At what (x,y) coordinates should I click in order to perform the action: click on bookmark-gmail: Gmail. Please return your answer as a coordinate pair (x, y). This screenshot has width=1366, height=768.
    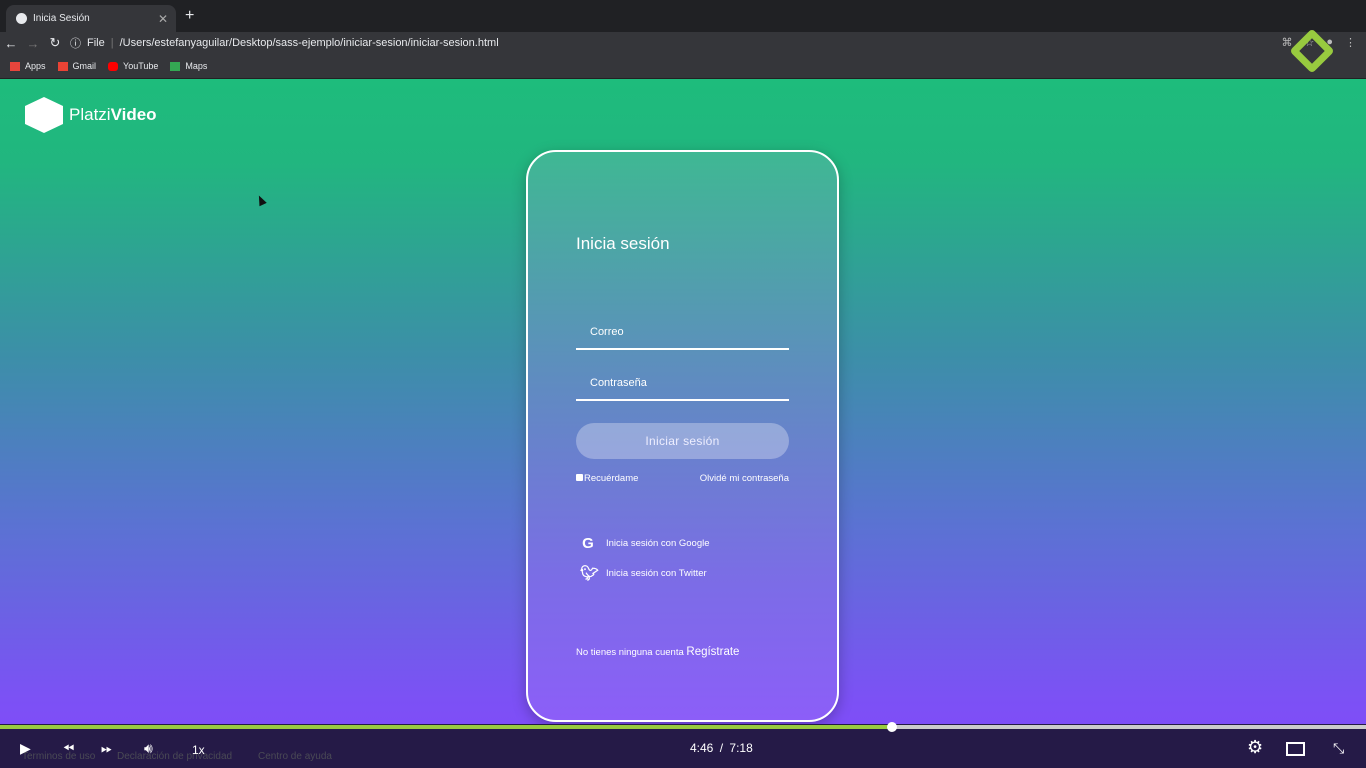
    Looking at the image, I should click on (77, 66).